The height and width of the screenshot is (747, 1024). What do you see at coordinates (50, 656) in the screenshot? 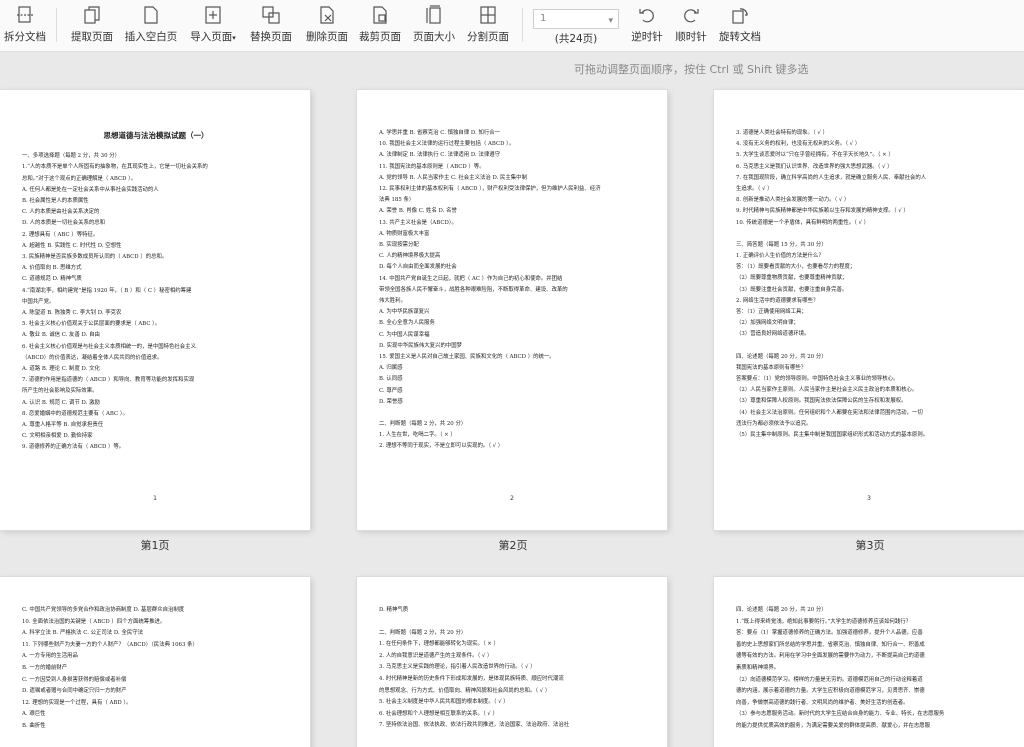
I see `page-4-line: A. 一方专用的生活用品` at bounding box center [50, 656].